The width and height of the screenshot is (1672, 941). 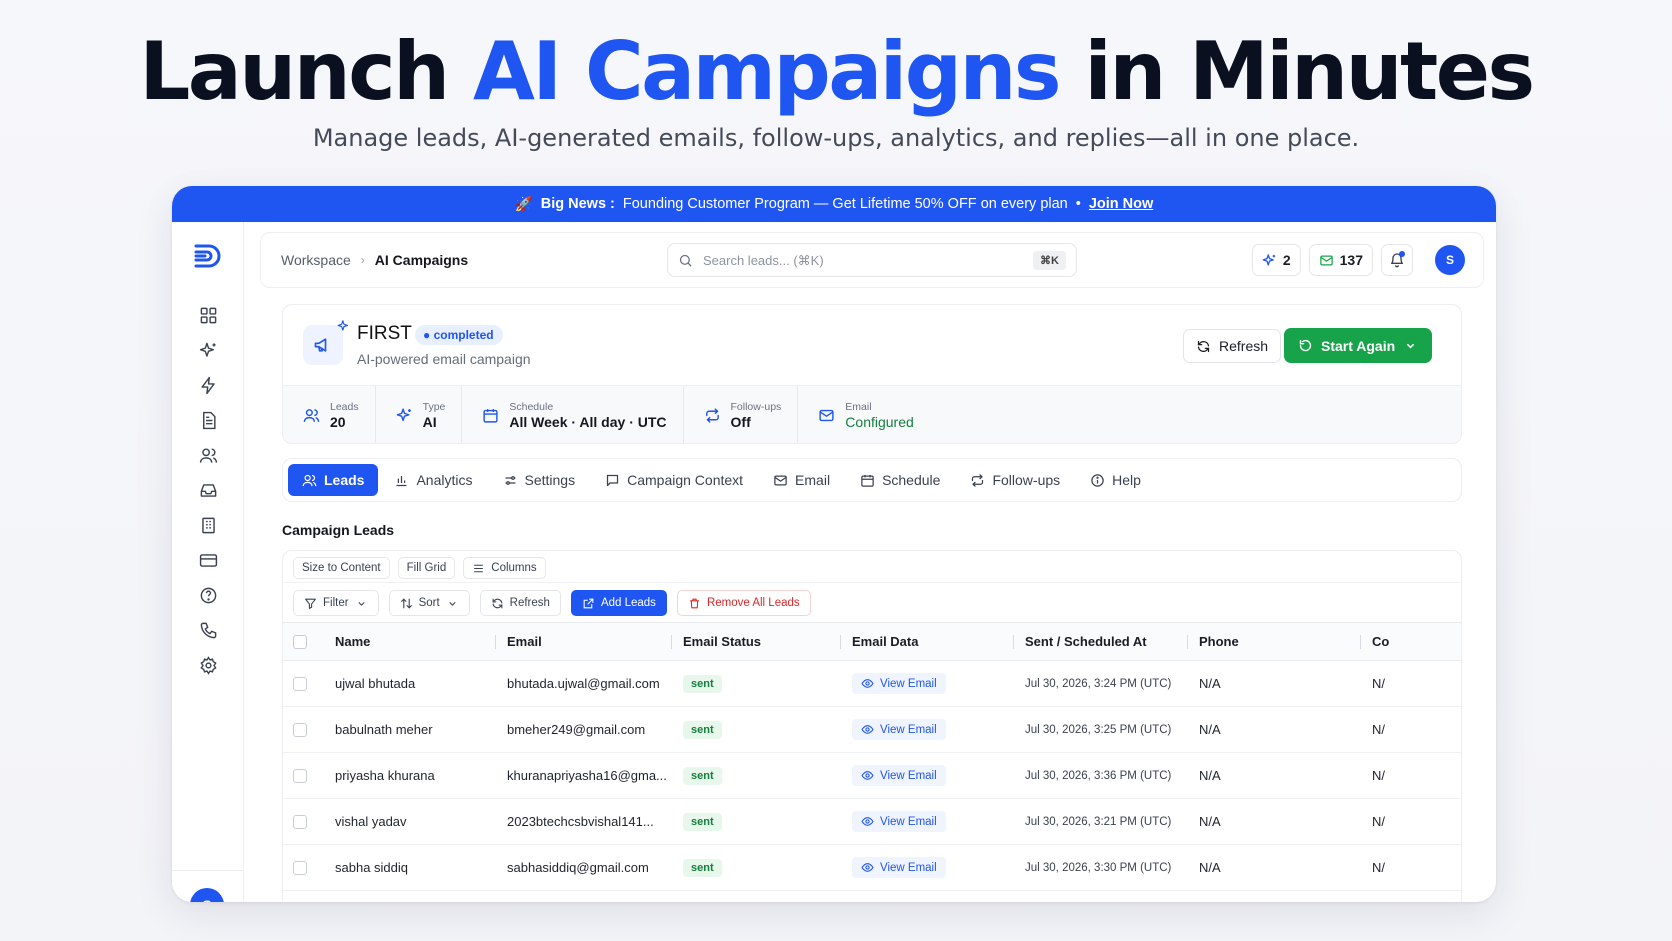 What do you see at coordinates (208, 350) in the screenshot?
I see `sparkles-icon` at bounding box center [208, 350].